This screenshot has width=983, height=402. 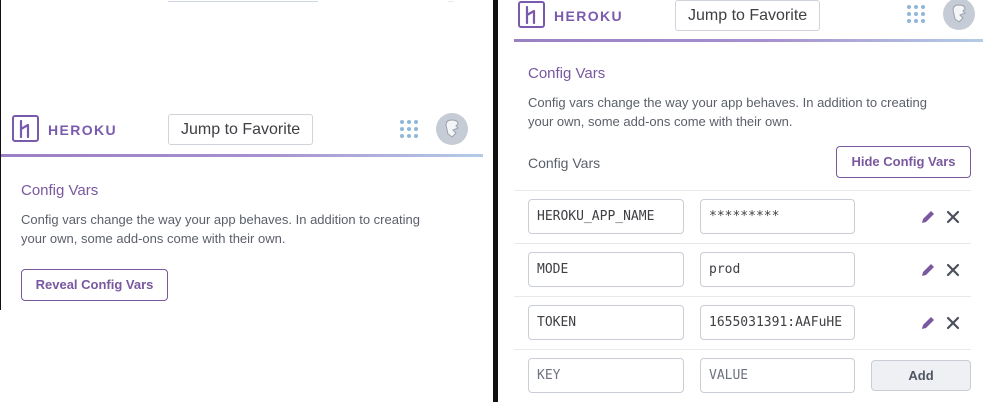 I want to click on config-key-field: TOKEN, so click(x=606, y=322).